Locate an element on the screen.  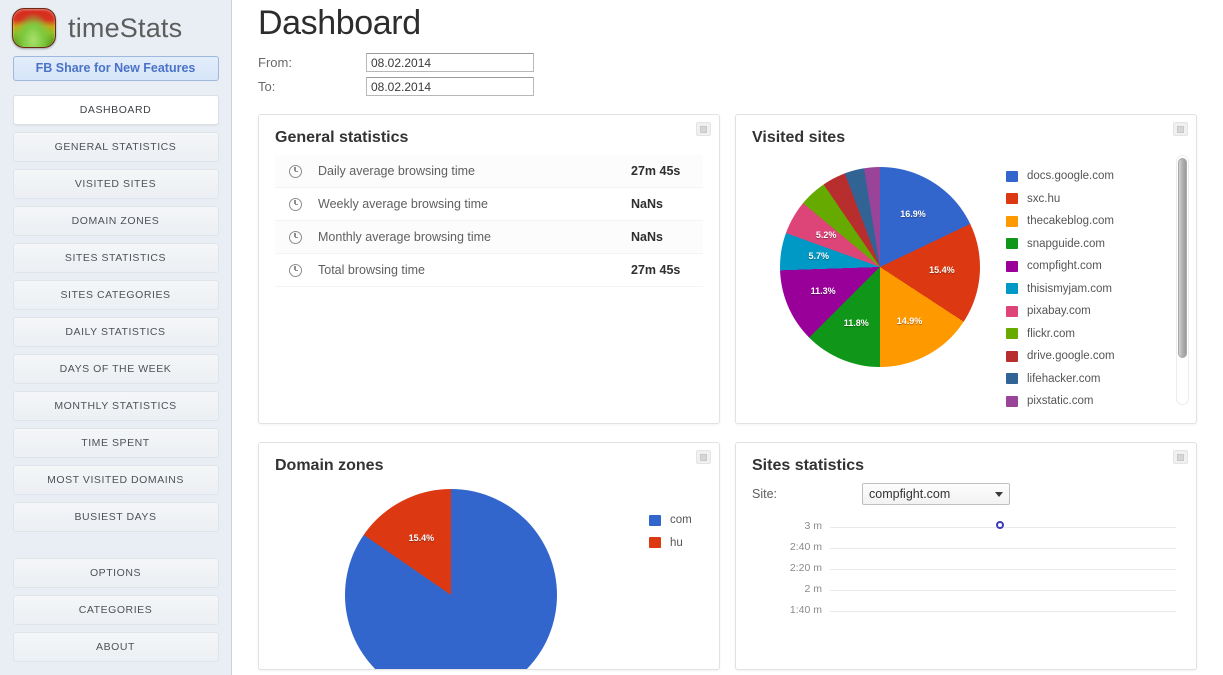
pie-slice-label: 5.2% is located at coordinates (826, 235).